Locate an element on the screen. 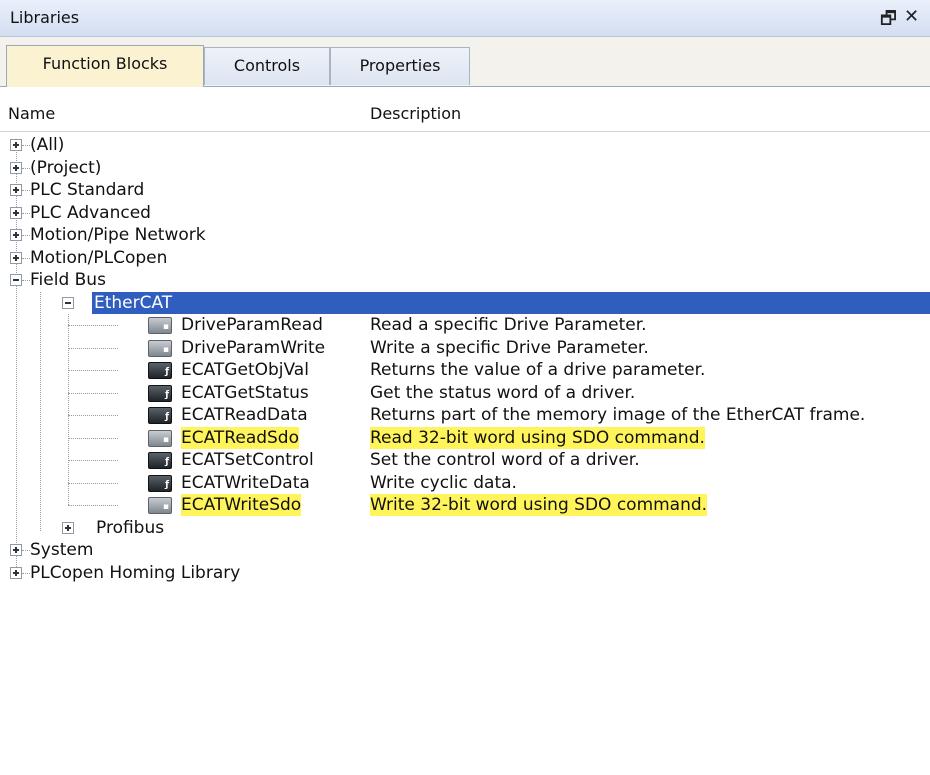 The width and height of the screenshot is (930, 775). panel-titlebar: Libraries 🗗 ✕ is located at coordinates (465, 18).